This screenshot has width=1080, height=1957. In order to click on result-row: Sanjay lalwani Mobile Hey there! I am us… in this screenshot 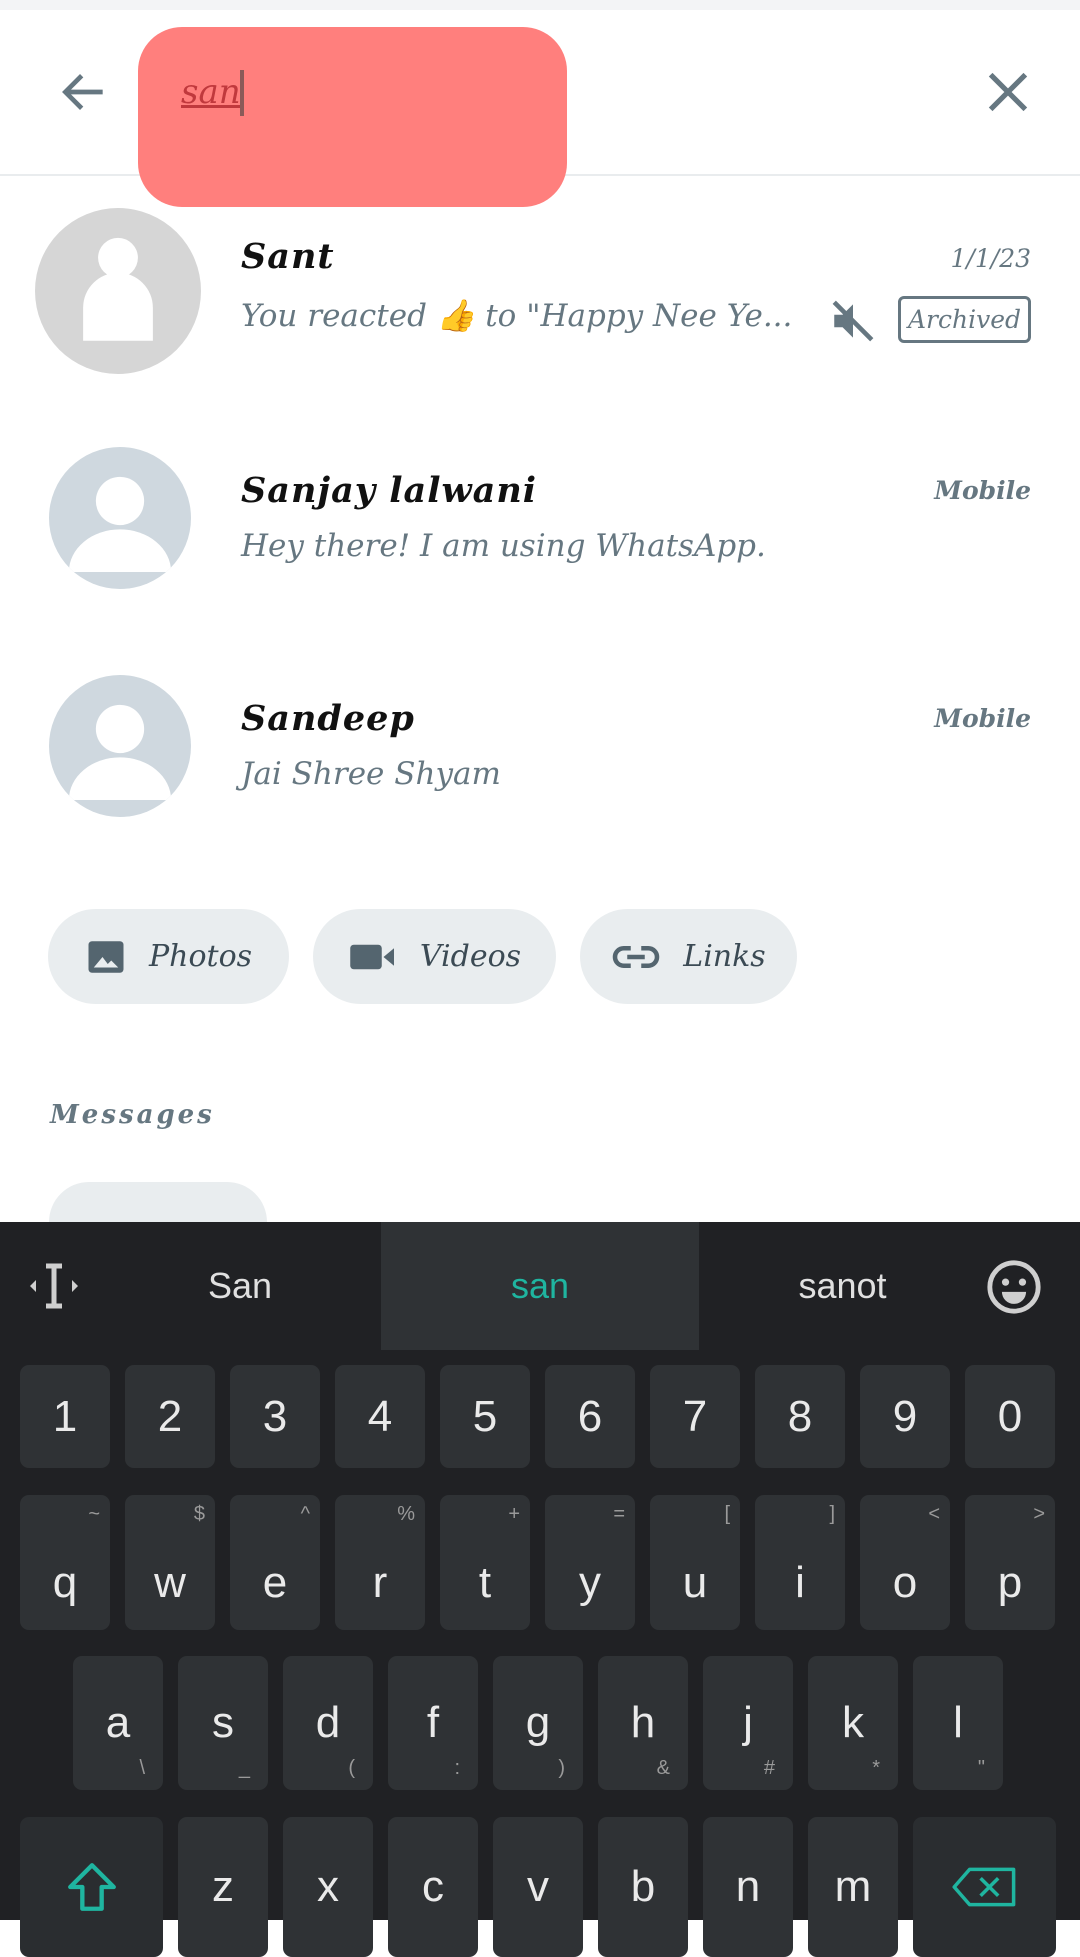, I will do `click(540, 520)`.